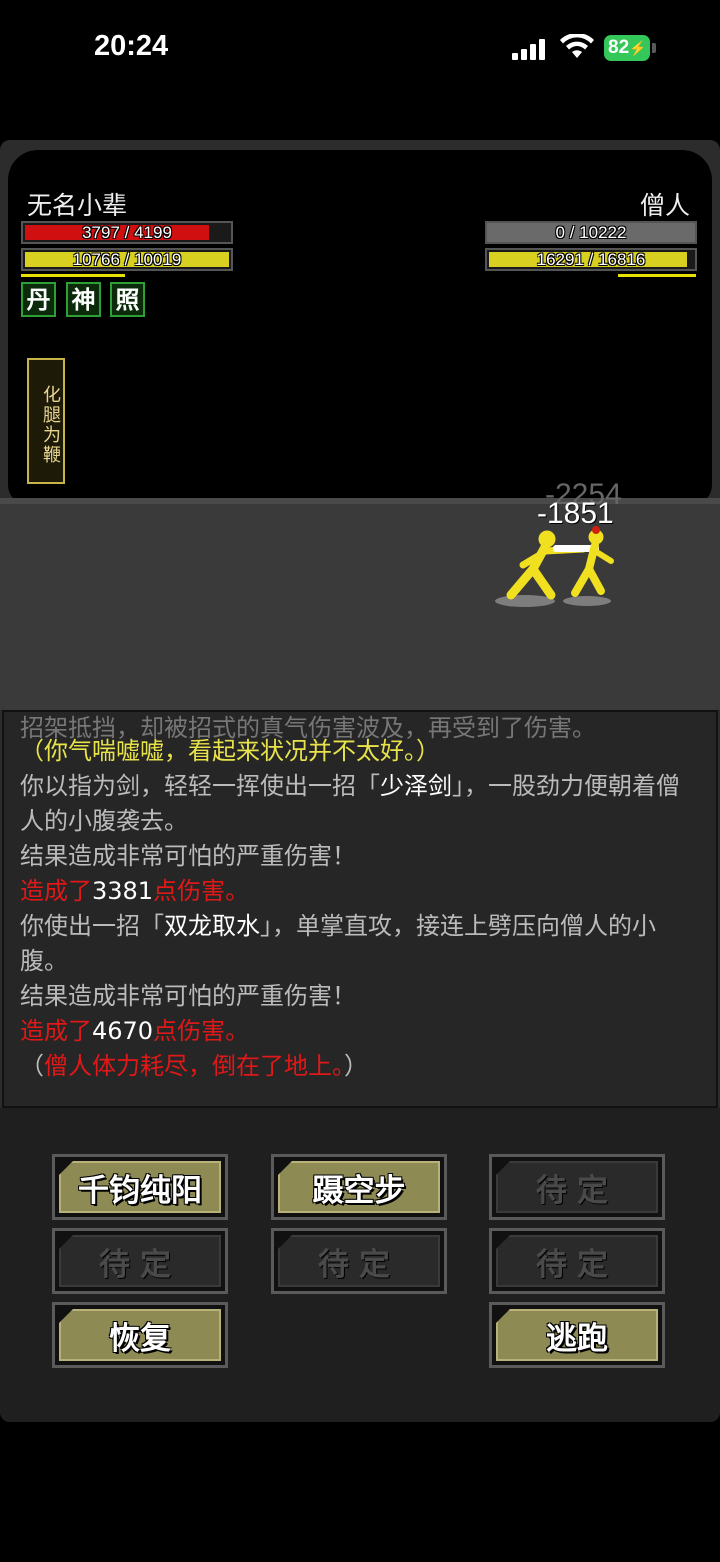 This screenshot has width=720, height=1562. I want to click on escape-button-label: 逃跑, so click(577, 1338).